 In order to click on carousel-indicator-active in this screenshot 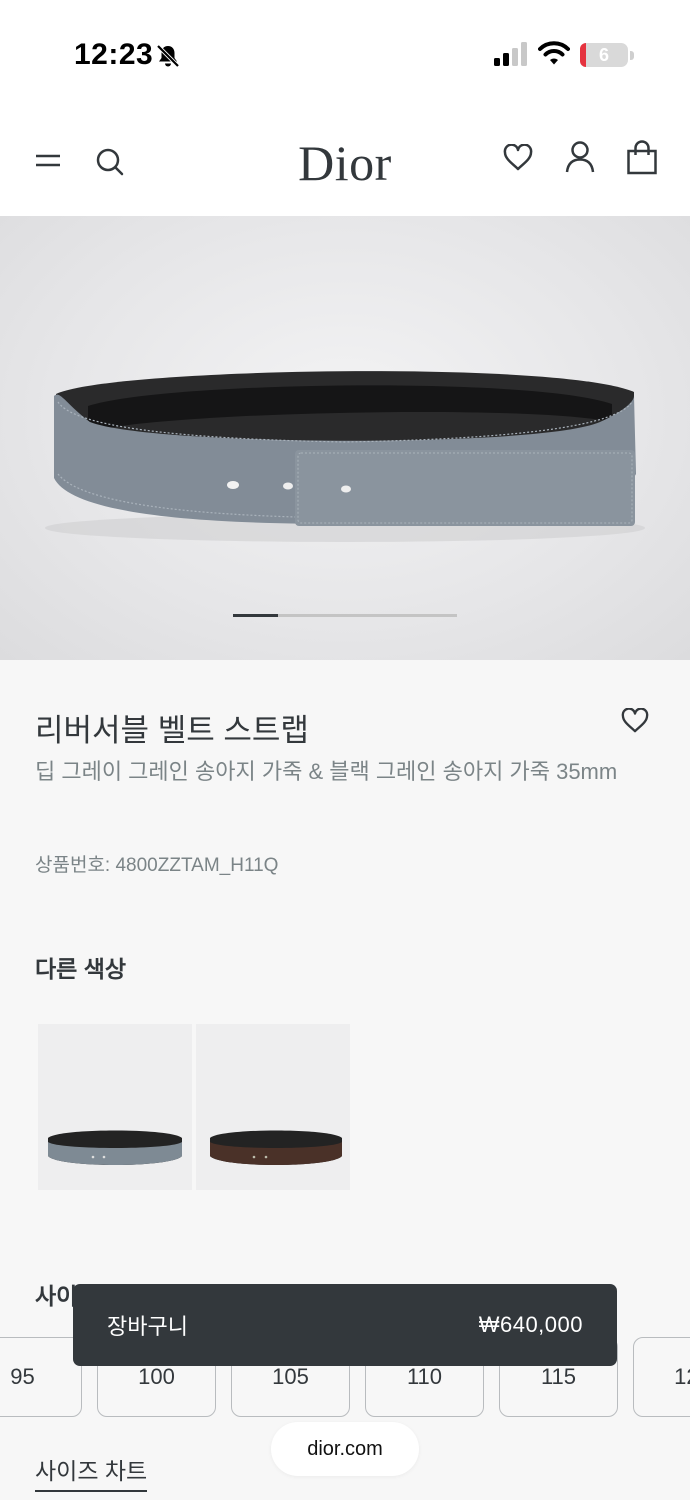, I will do `click(255, 615)`.